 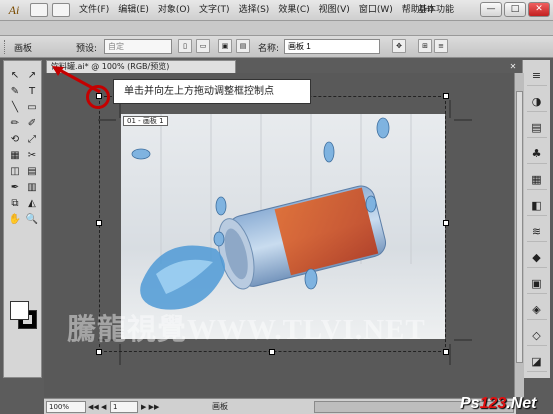 I want to click on tools-panel: ↖ ↗ ✎ T ╲ ▭ ✏ ✐ ⟲ ⤢ ▦ ✂ ◫ ▤ ✒ ▥ ⧉ ◭ ✋ 🔍, so click(x=22, y=219).